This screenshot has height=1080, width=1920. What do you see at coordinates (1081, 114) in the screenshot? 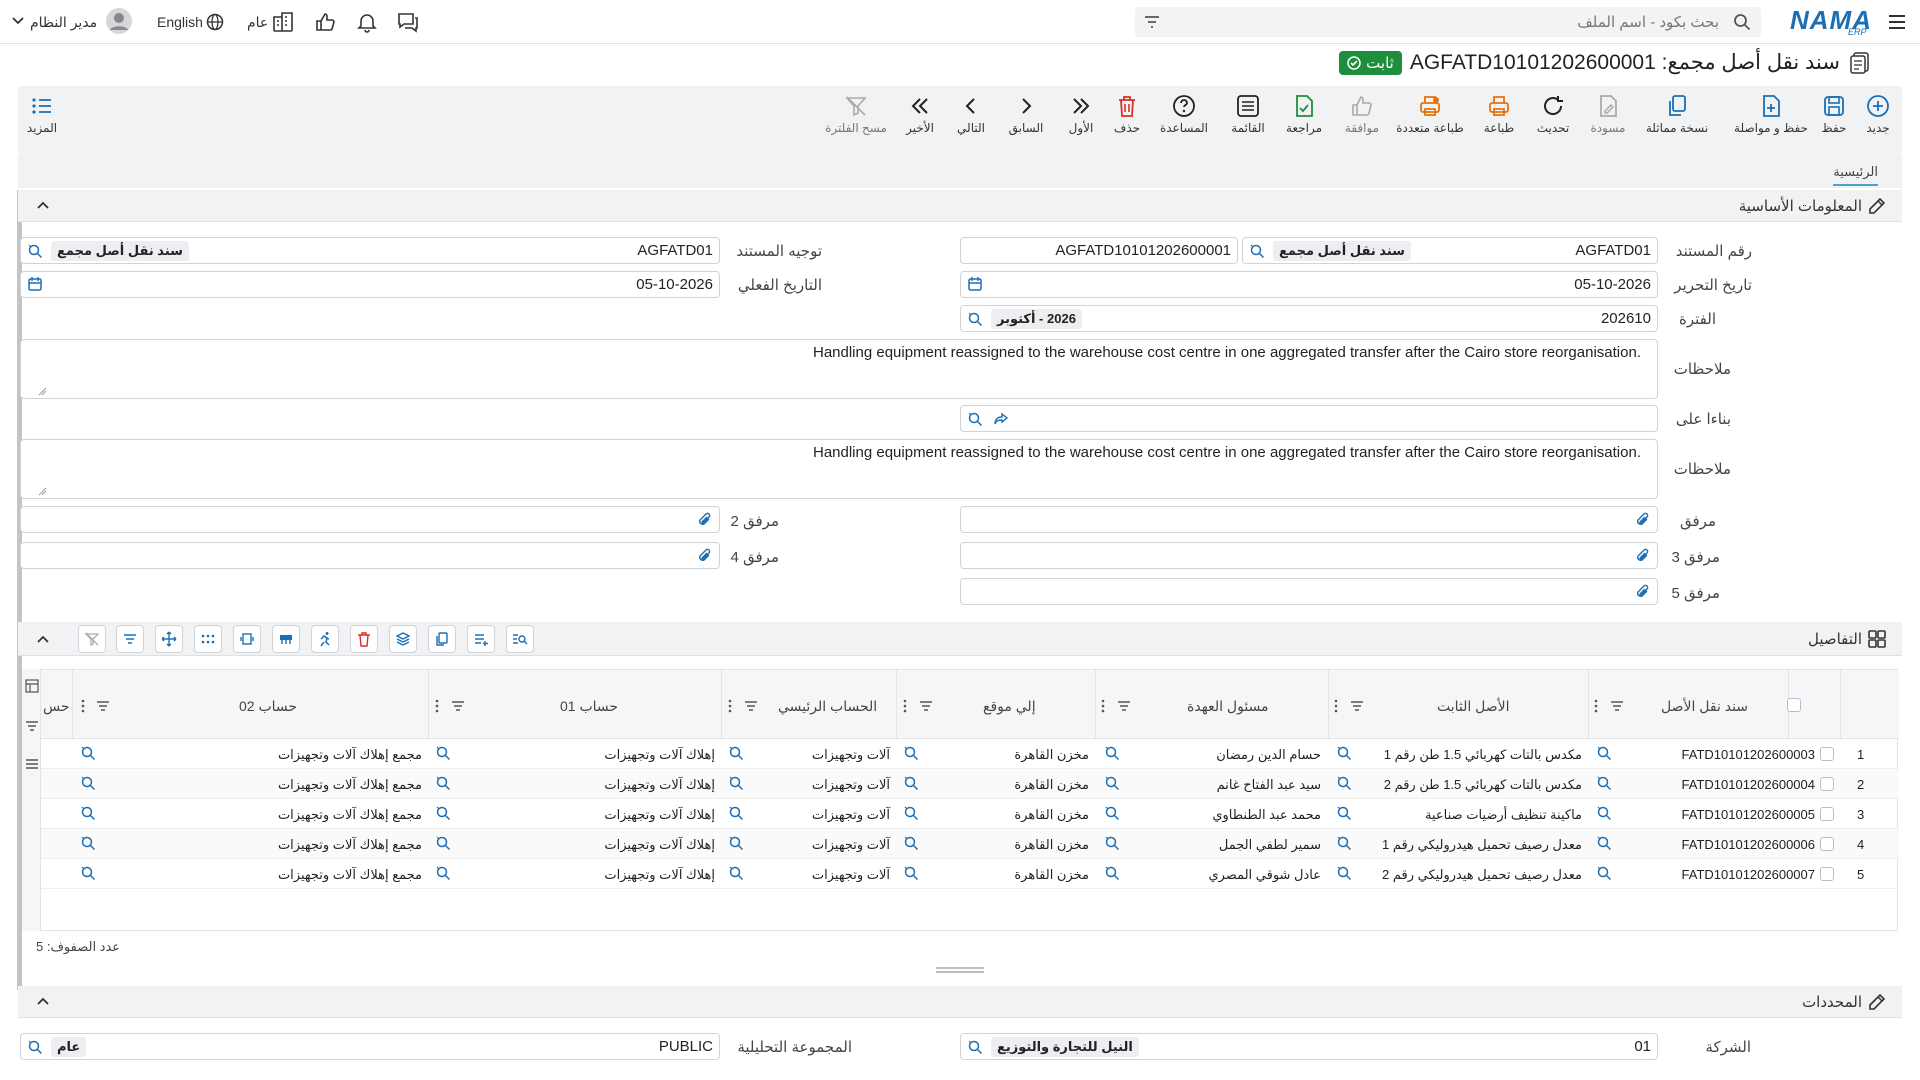
I see `first-button: الأول` at bounding box center [1081, 114].